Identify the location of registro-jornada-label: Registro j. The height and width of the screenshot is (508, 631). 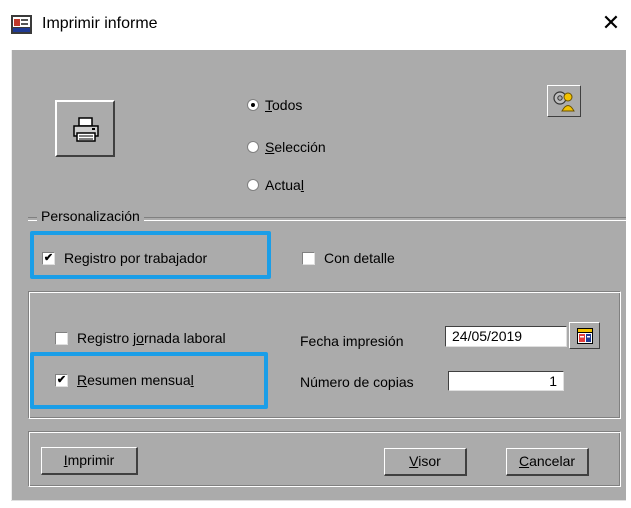
(107, 338).